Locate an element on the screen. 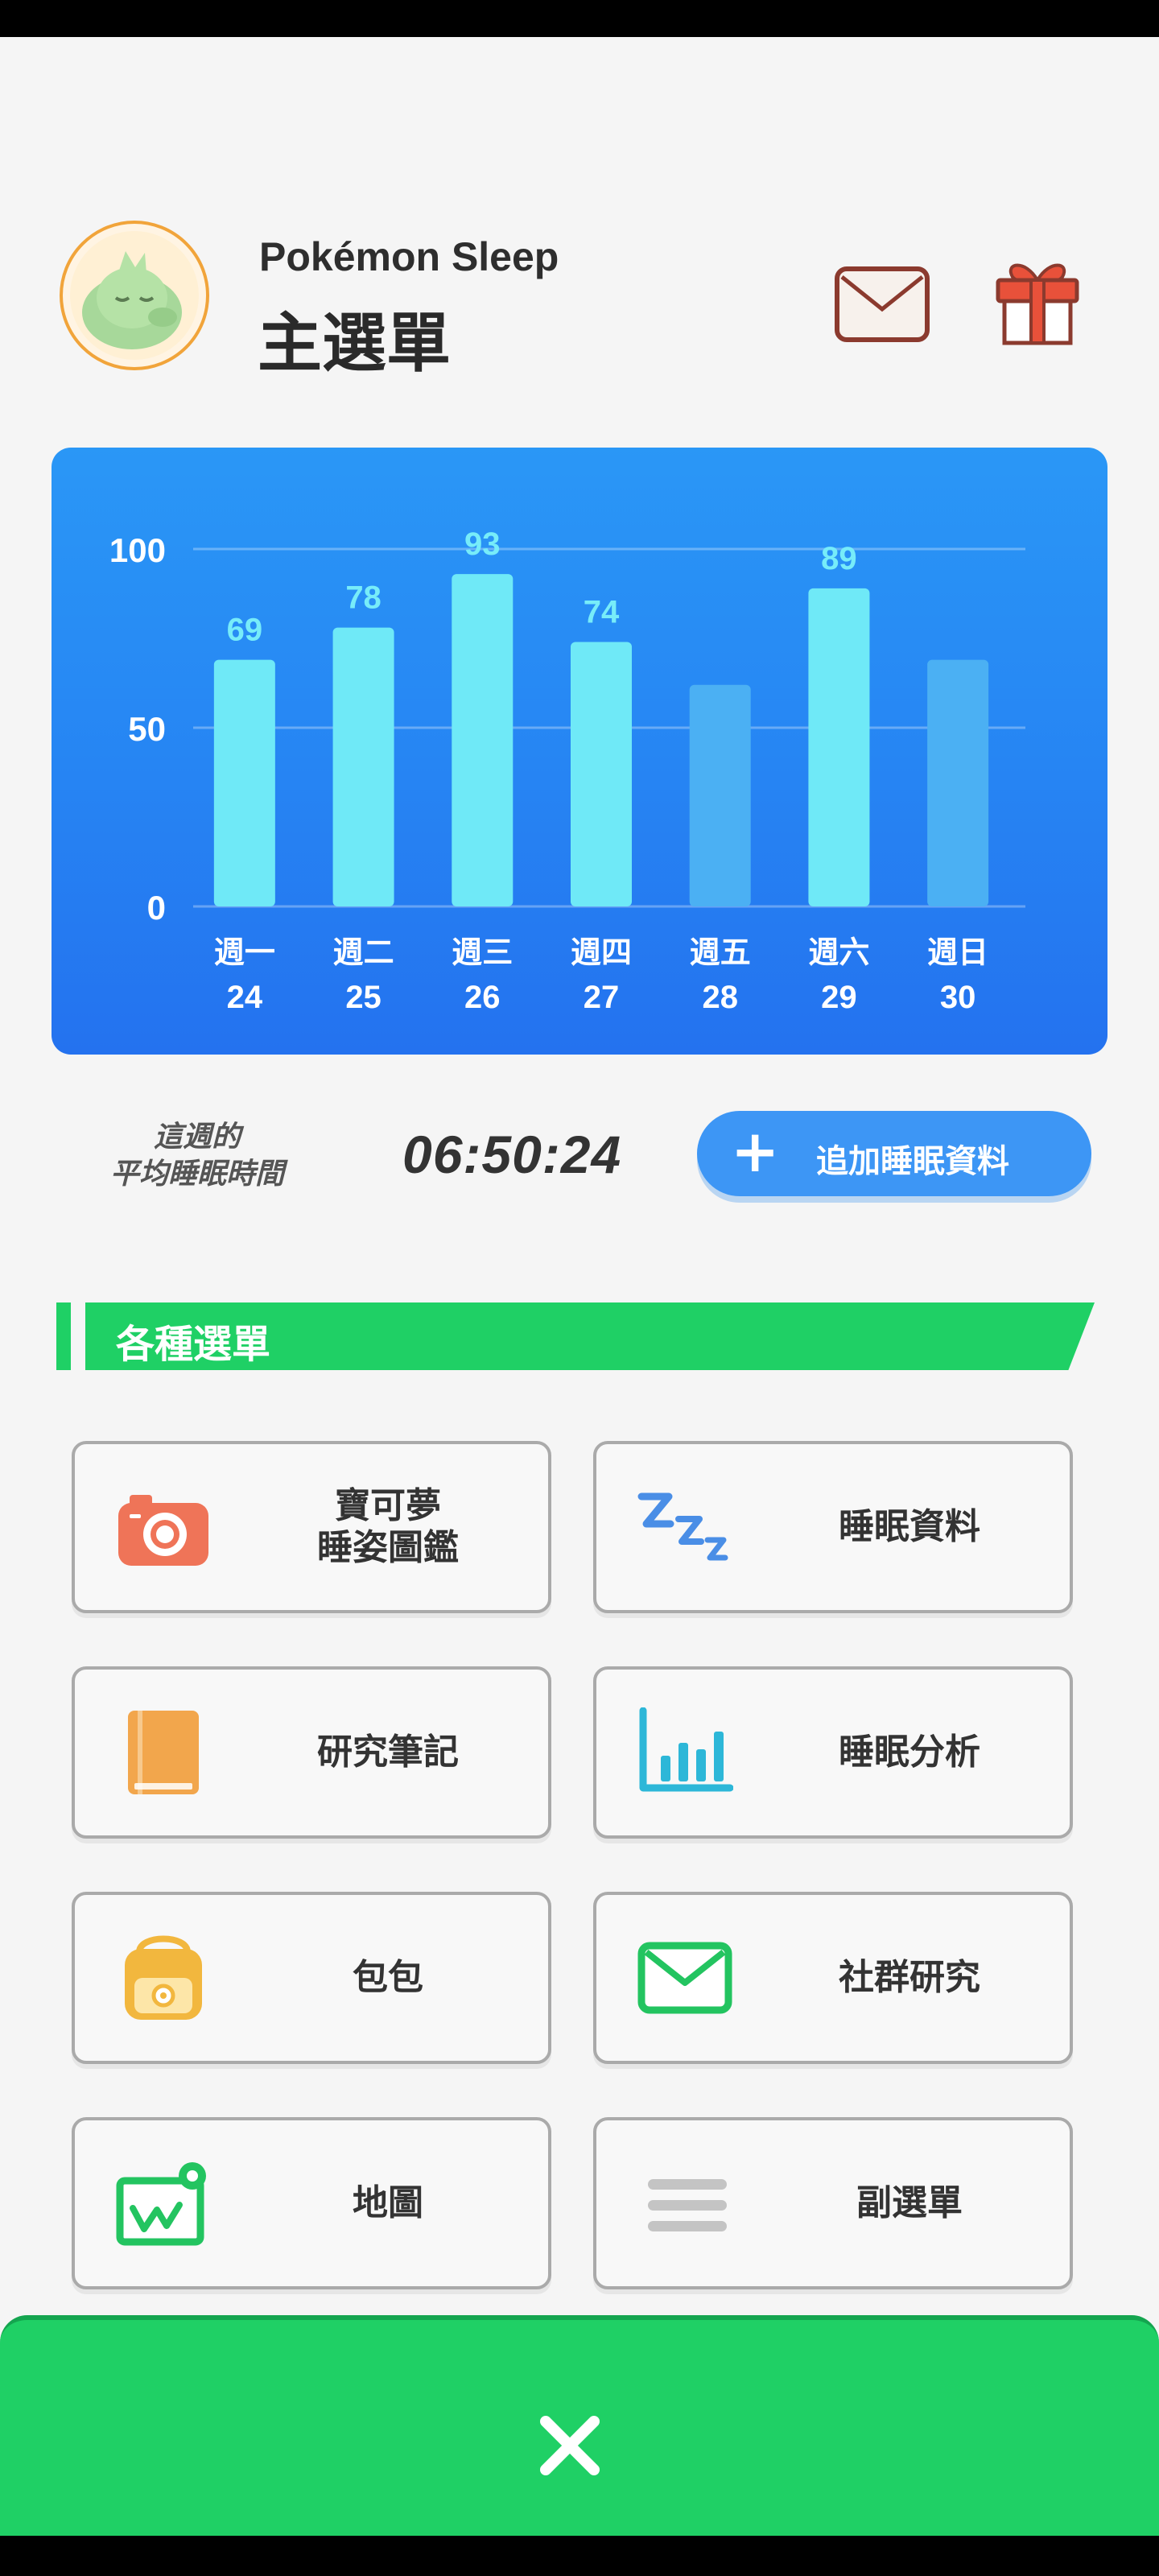  gift-button is located at coordinates (1037, 302).